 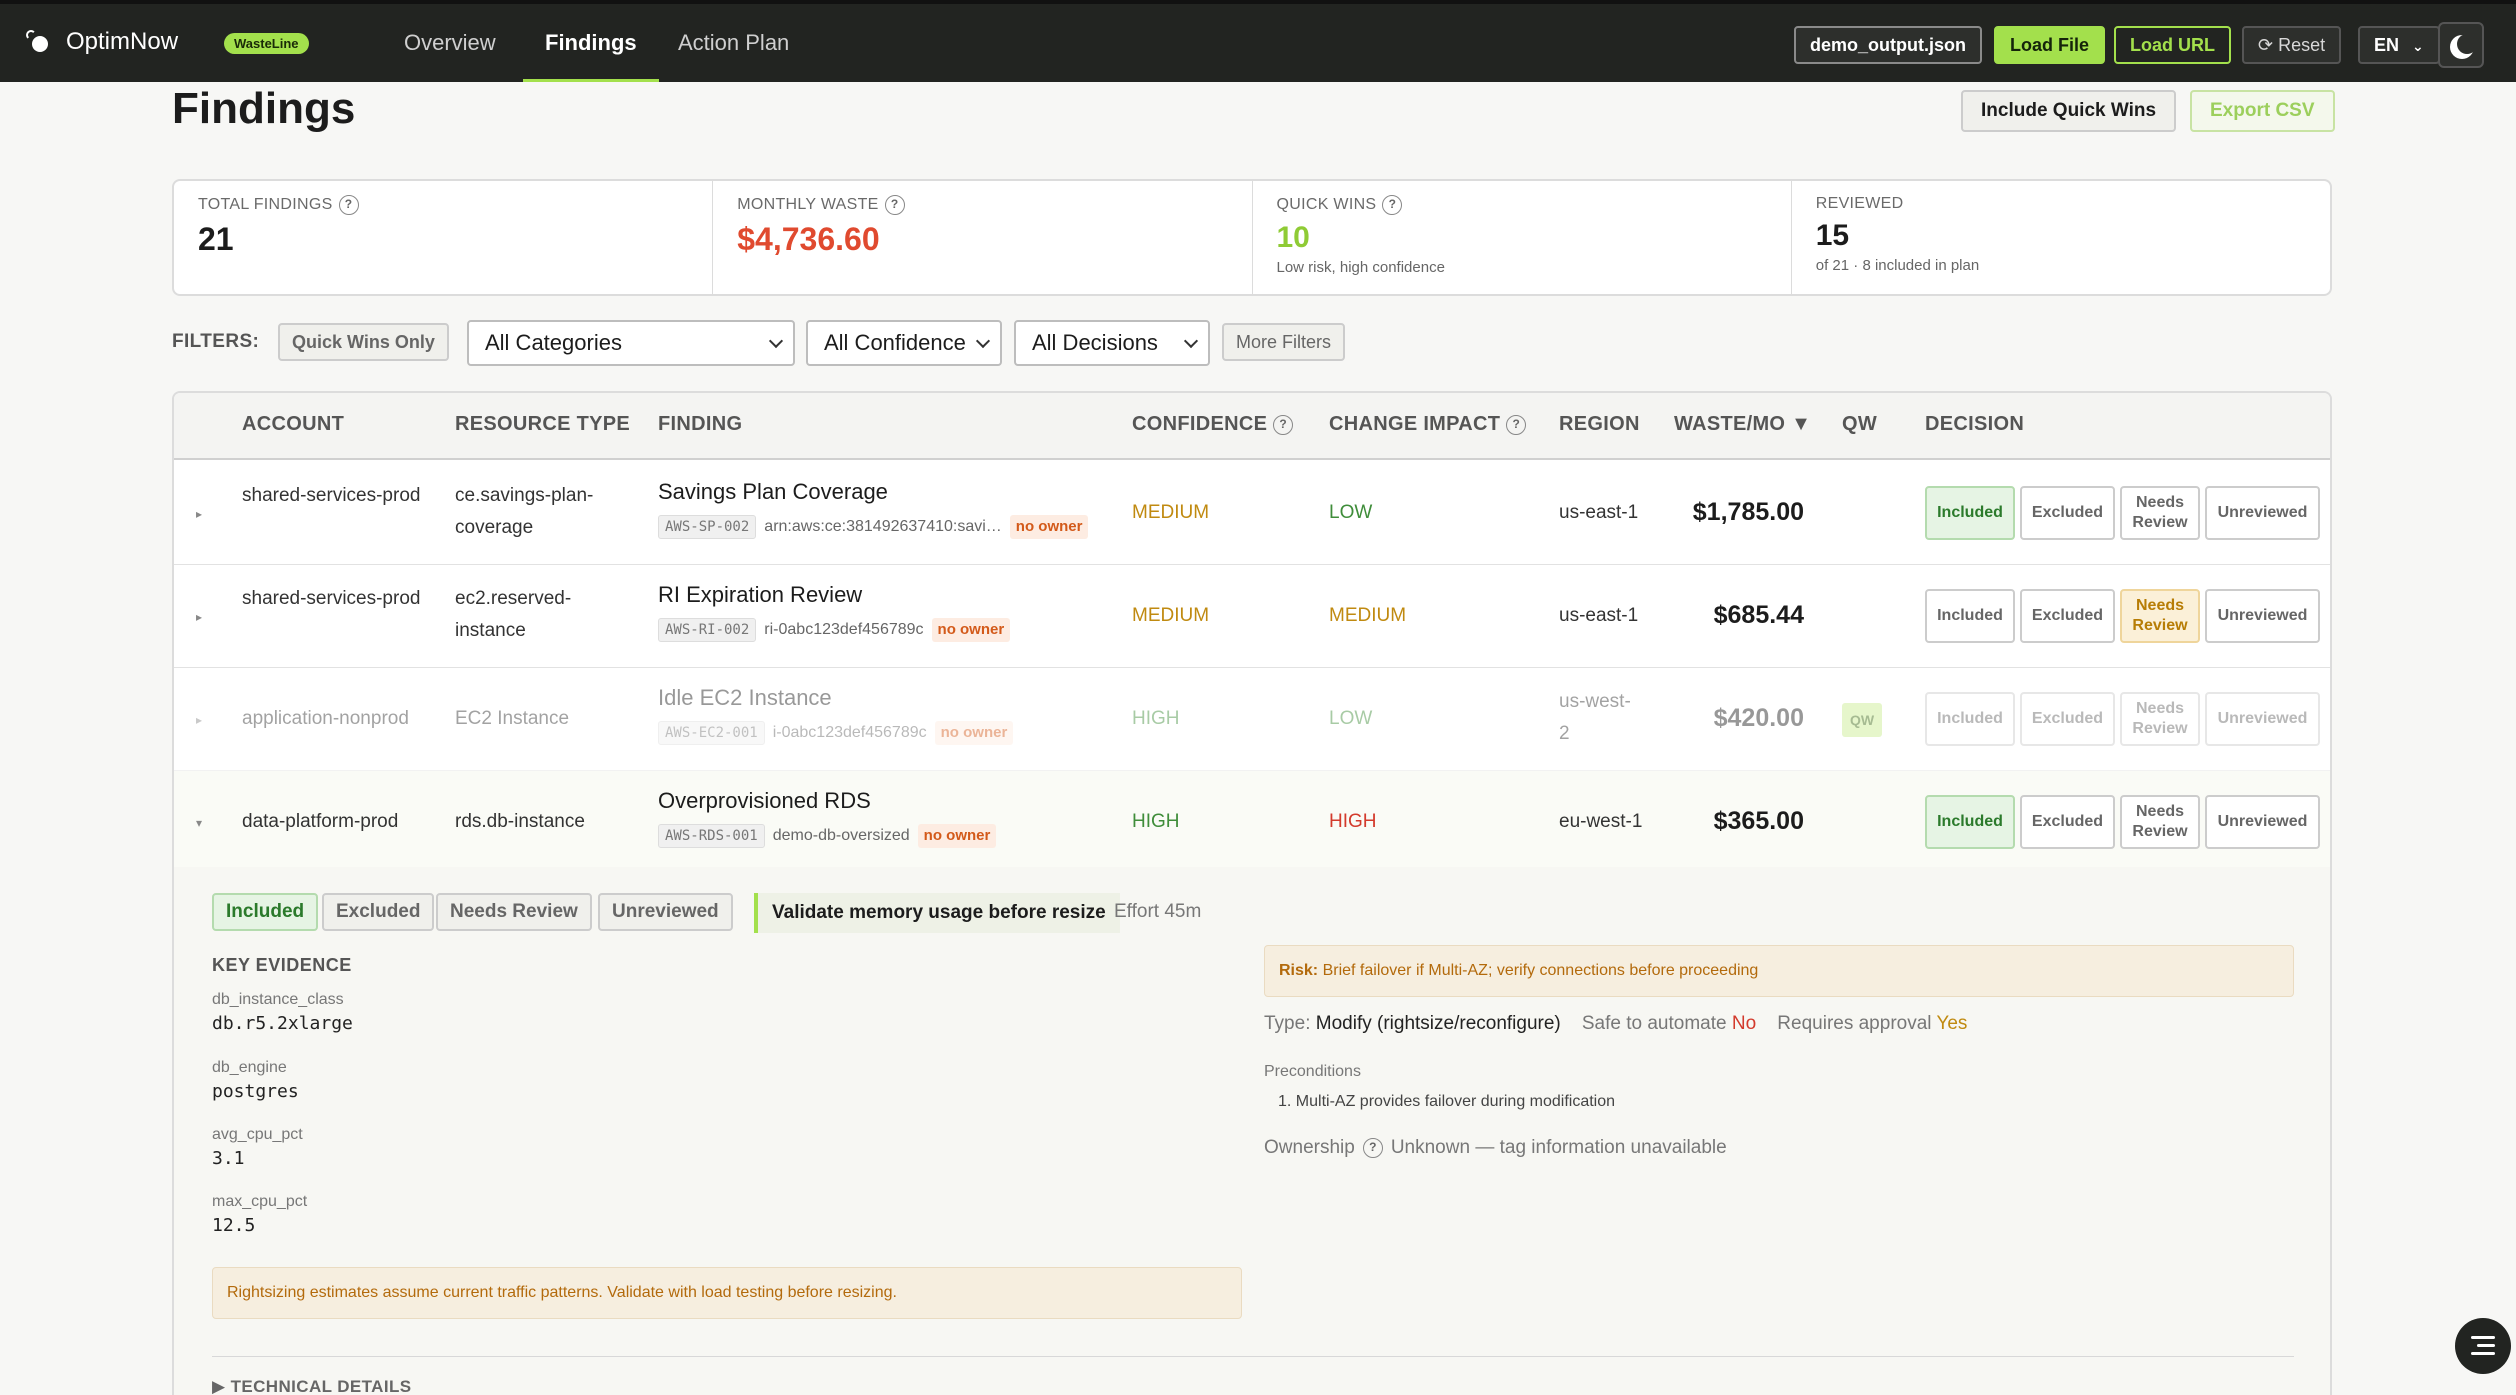 I want to click on language-value: EN, so click(x=2387, y=45).